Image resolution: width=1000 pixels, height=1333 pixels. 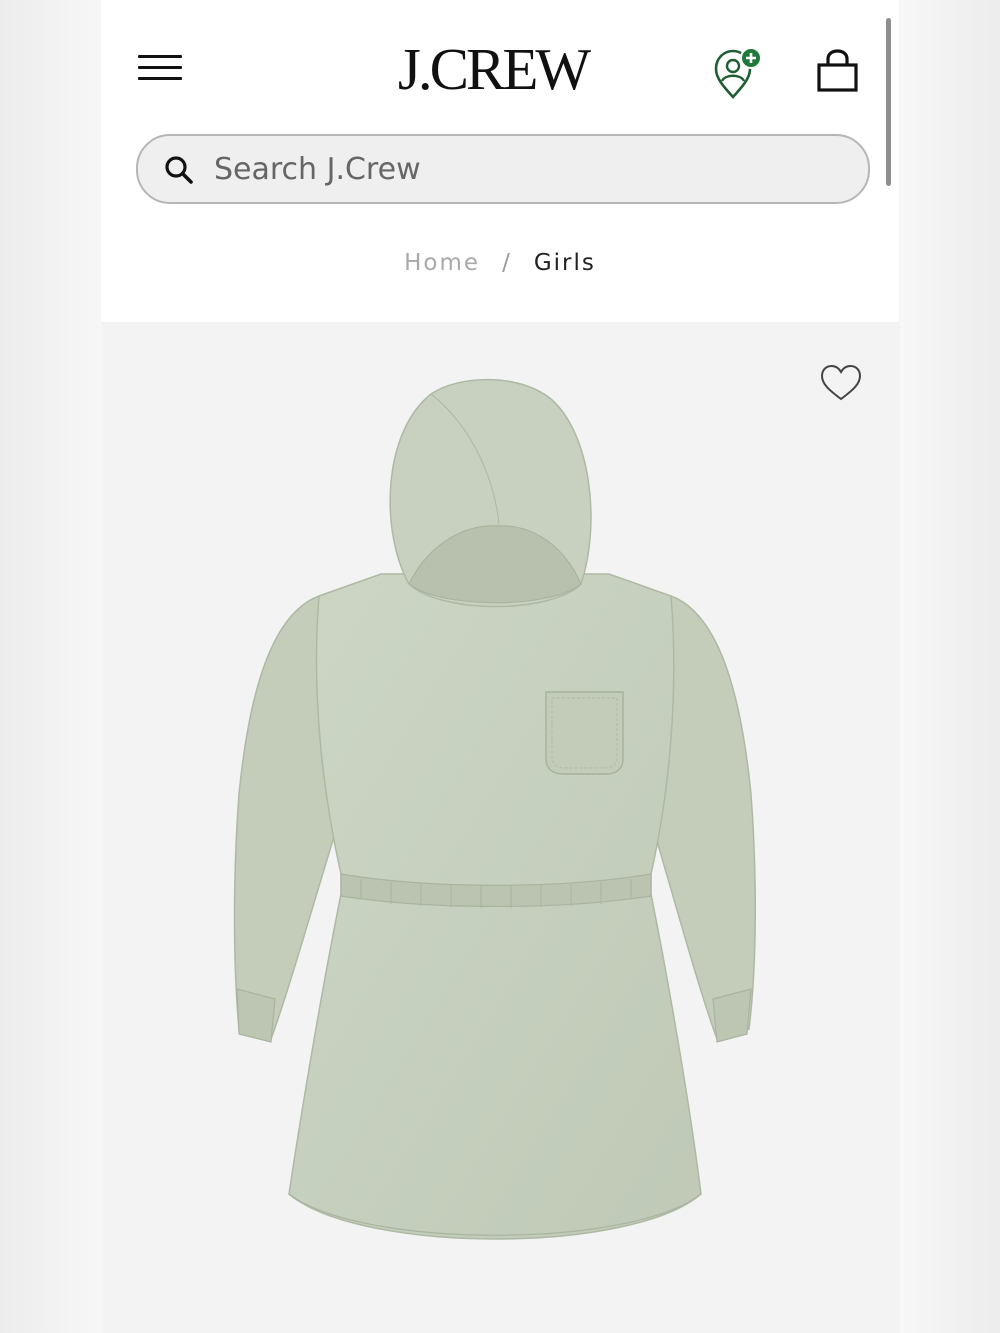 I want to click on store-location-icon, so click(x=737, y=73).